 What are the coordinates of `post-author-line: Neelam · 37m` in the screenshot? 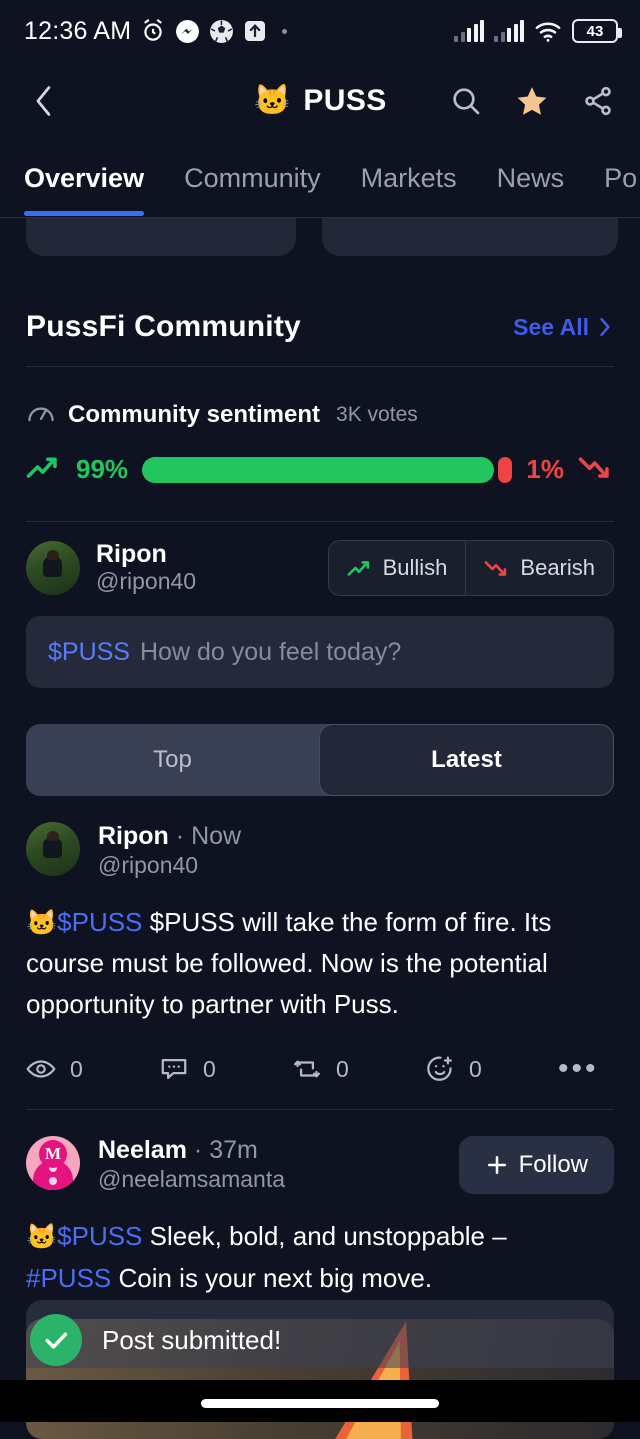 It's located at (191, 1150).